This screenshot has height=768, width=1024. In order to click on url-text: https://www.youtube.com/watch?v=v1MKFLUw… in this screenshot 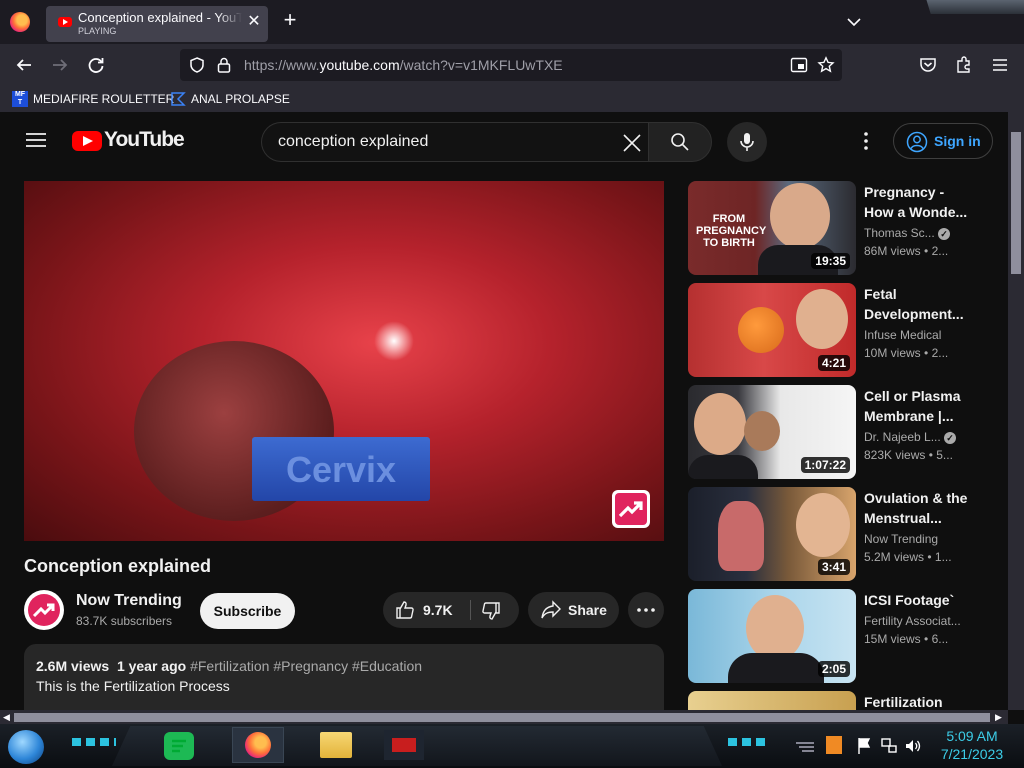, I will do `click(403, 65)`.